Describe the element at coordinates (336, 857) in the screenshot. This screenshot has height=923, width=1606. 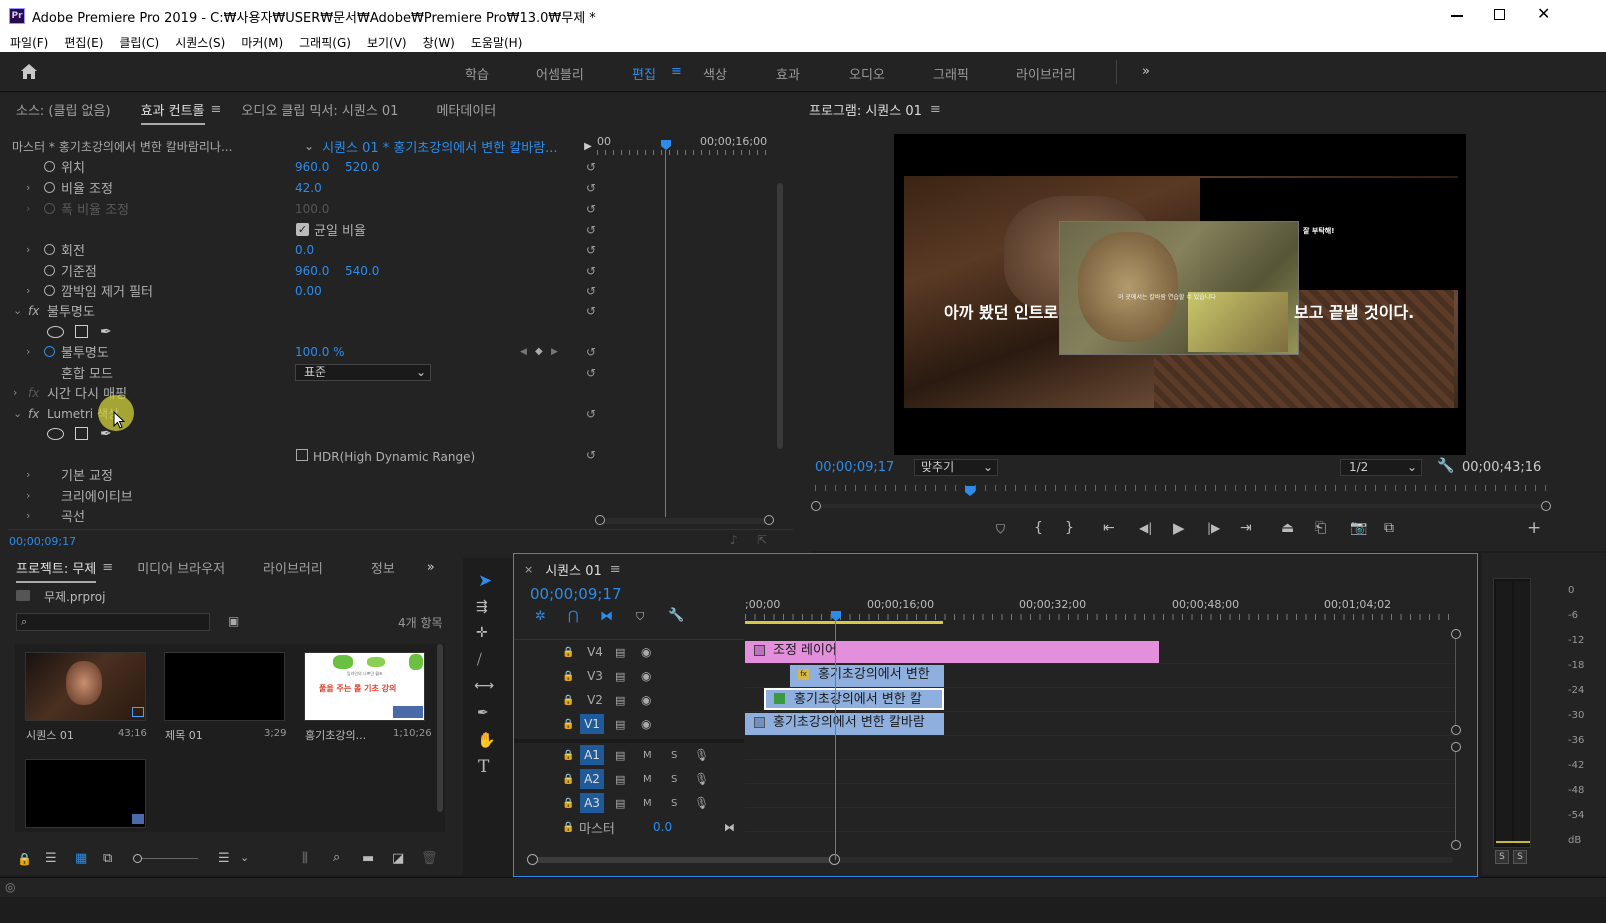
I see `find-icon: ⌕` at that location.